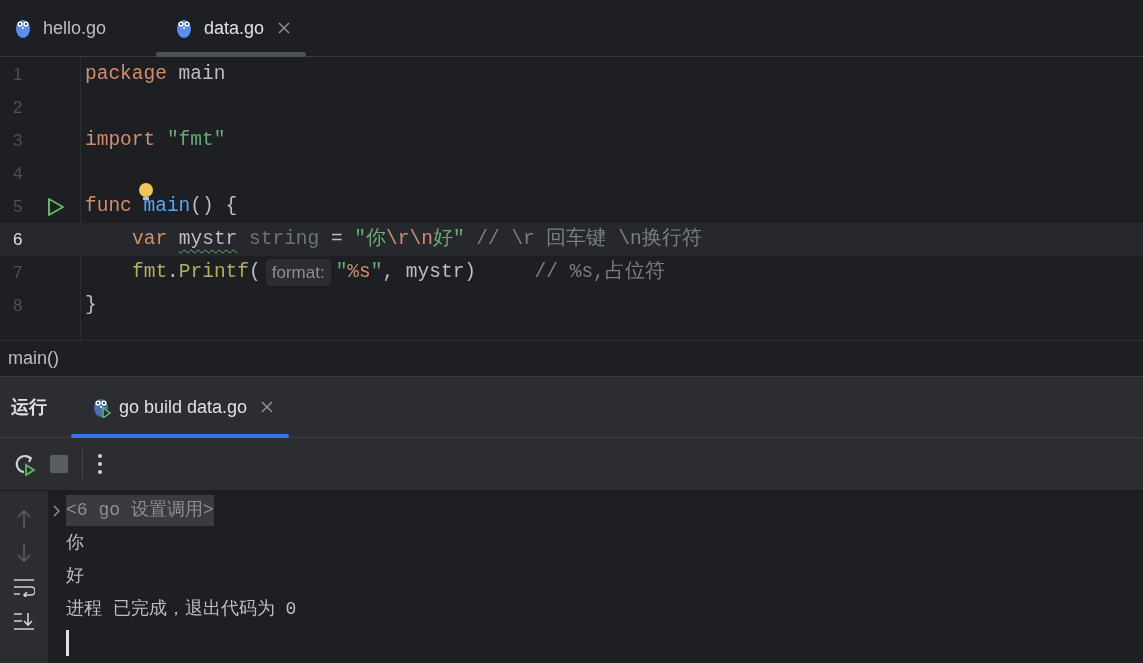  What do you see at coordinates (57, 510) in the screenshot?
I see `expand-icon` at bounding box center [57, 510].